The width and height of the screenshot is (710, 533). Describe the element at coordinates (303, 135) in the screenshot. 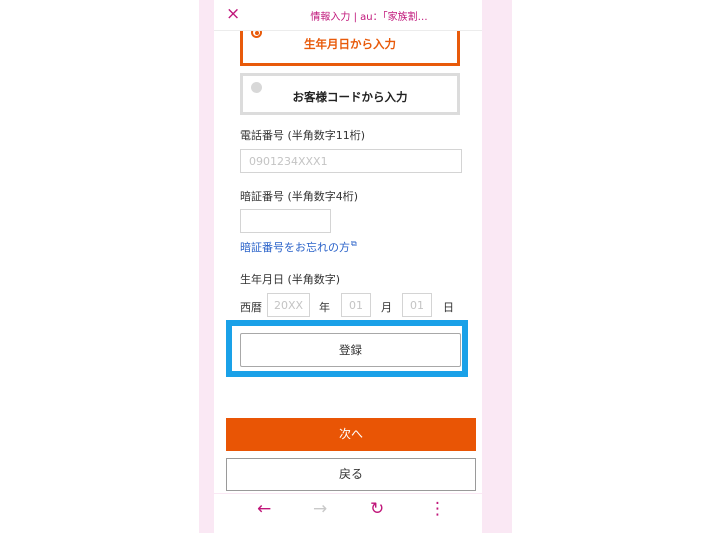

I see `phone-number-label: 電話番号 (半角数字11桁)` at that location.